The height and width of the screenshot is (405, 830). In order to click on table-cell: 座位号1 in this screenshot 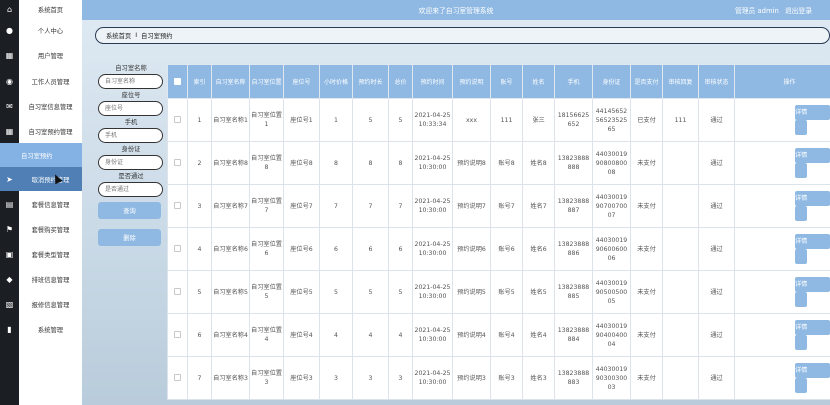, I will do `click(301, 120)`.